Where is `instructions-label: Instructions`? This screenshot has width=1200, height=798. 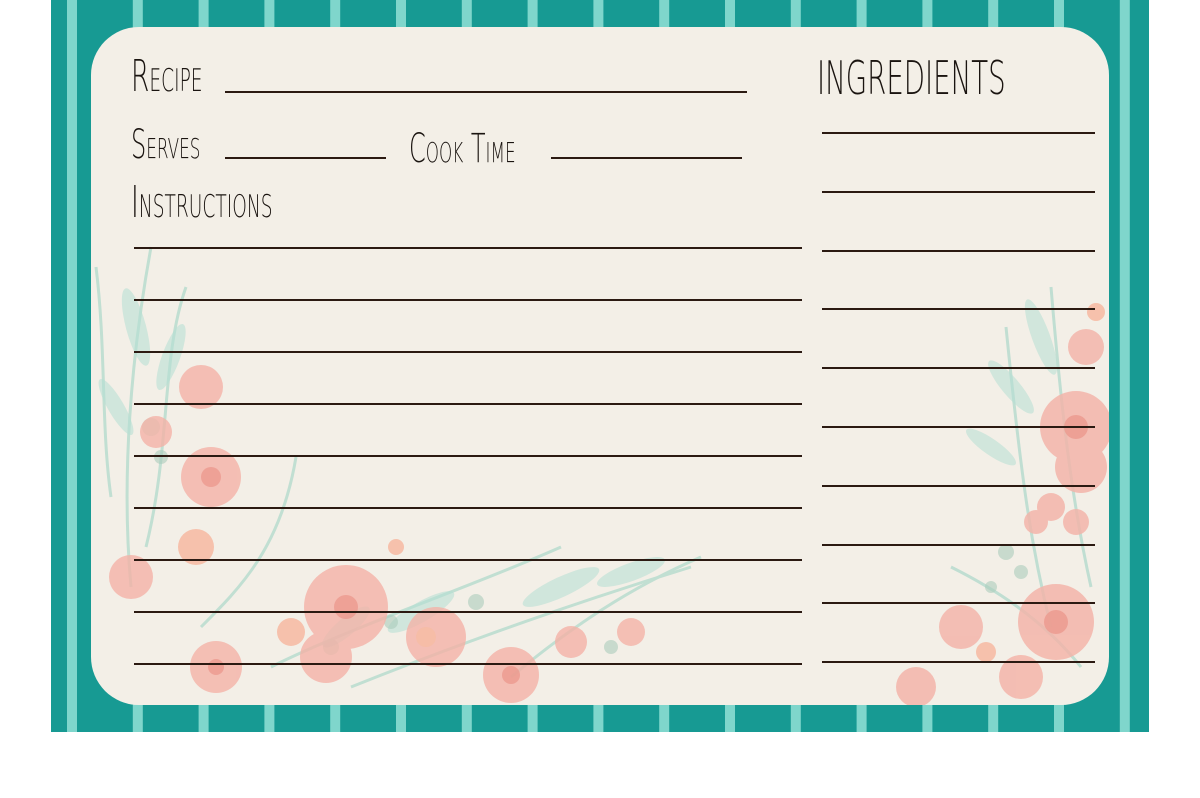 instructions-label: Instructions is located at coordinates (202, 202).